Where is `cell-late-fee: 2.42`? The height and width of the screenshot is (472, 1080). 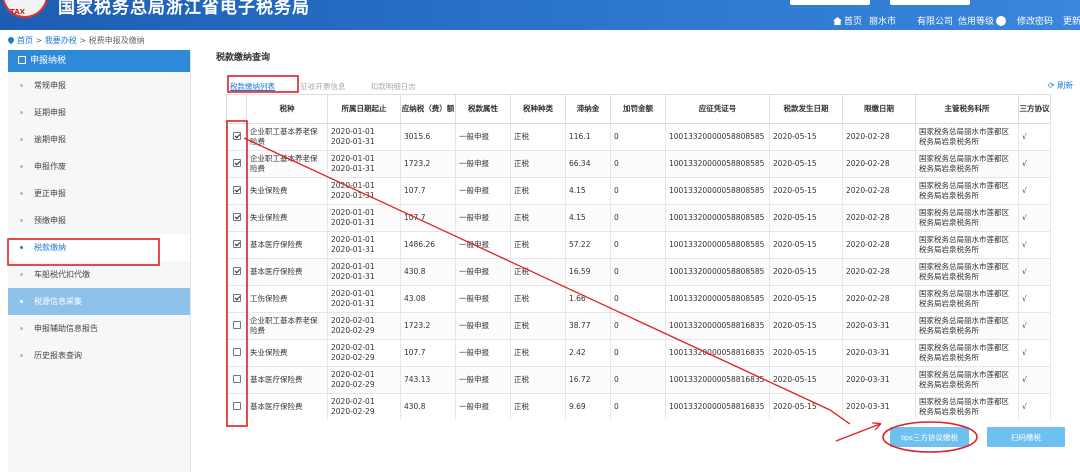 cell-late-fee: 2.42 is located at coordinates (588, 353).